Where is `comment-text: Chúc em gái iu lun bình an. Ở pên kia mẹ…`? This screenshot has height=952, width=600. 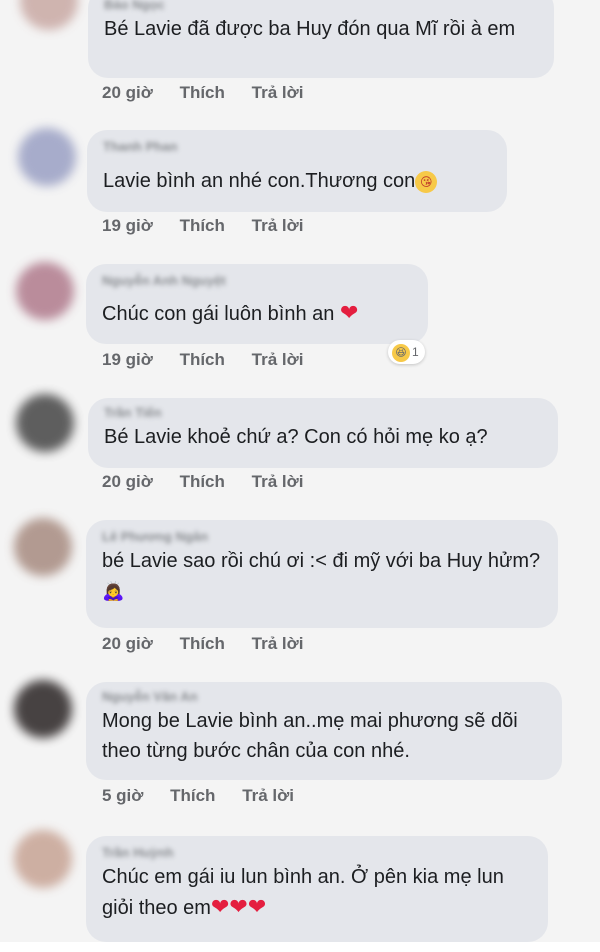 comment-text: Chúc em gái iu lun bình an. Ở pên kia mẹ… is located at coordinates (320, 892).